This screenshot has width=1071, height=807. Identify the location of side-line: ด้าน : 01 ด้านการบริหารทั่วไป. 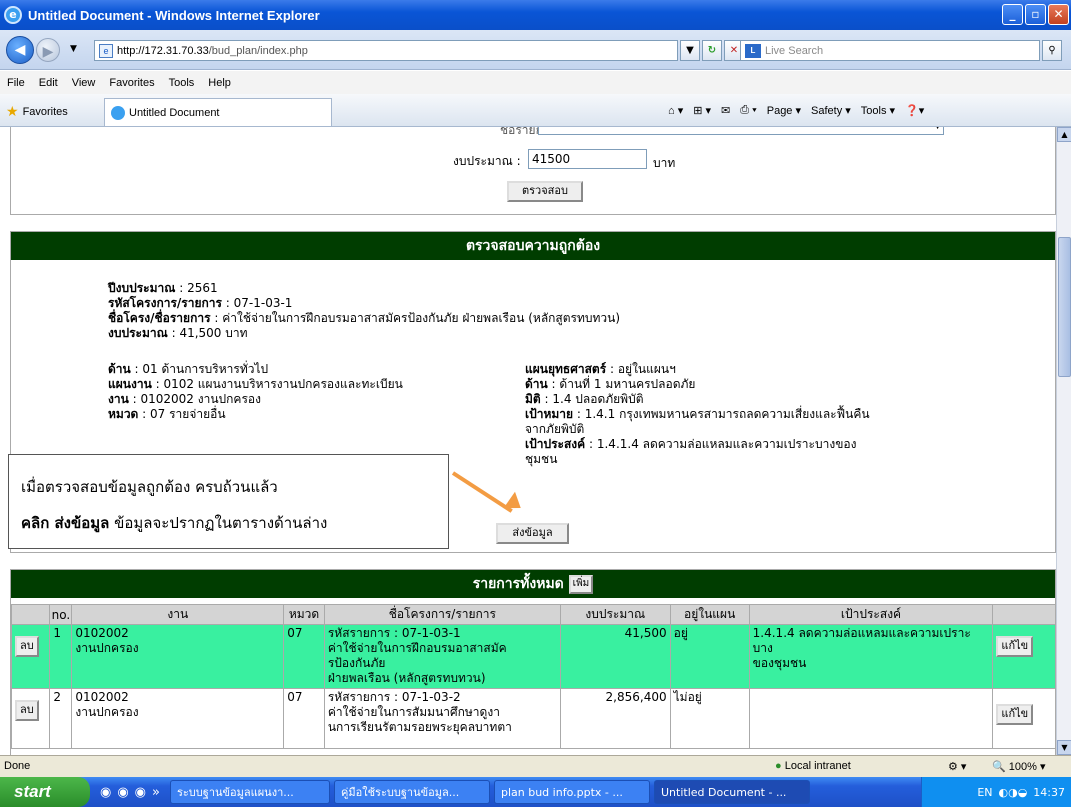
(188, 369).